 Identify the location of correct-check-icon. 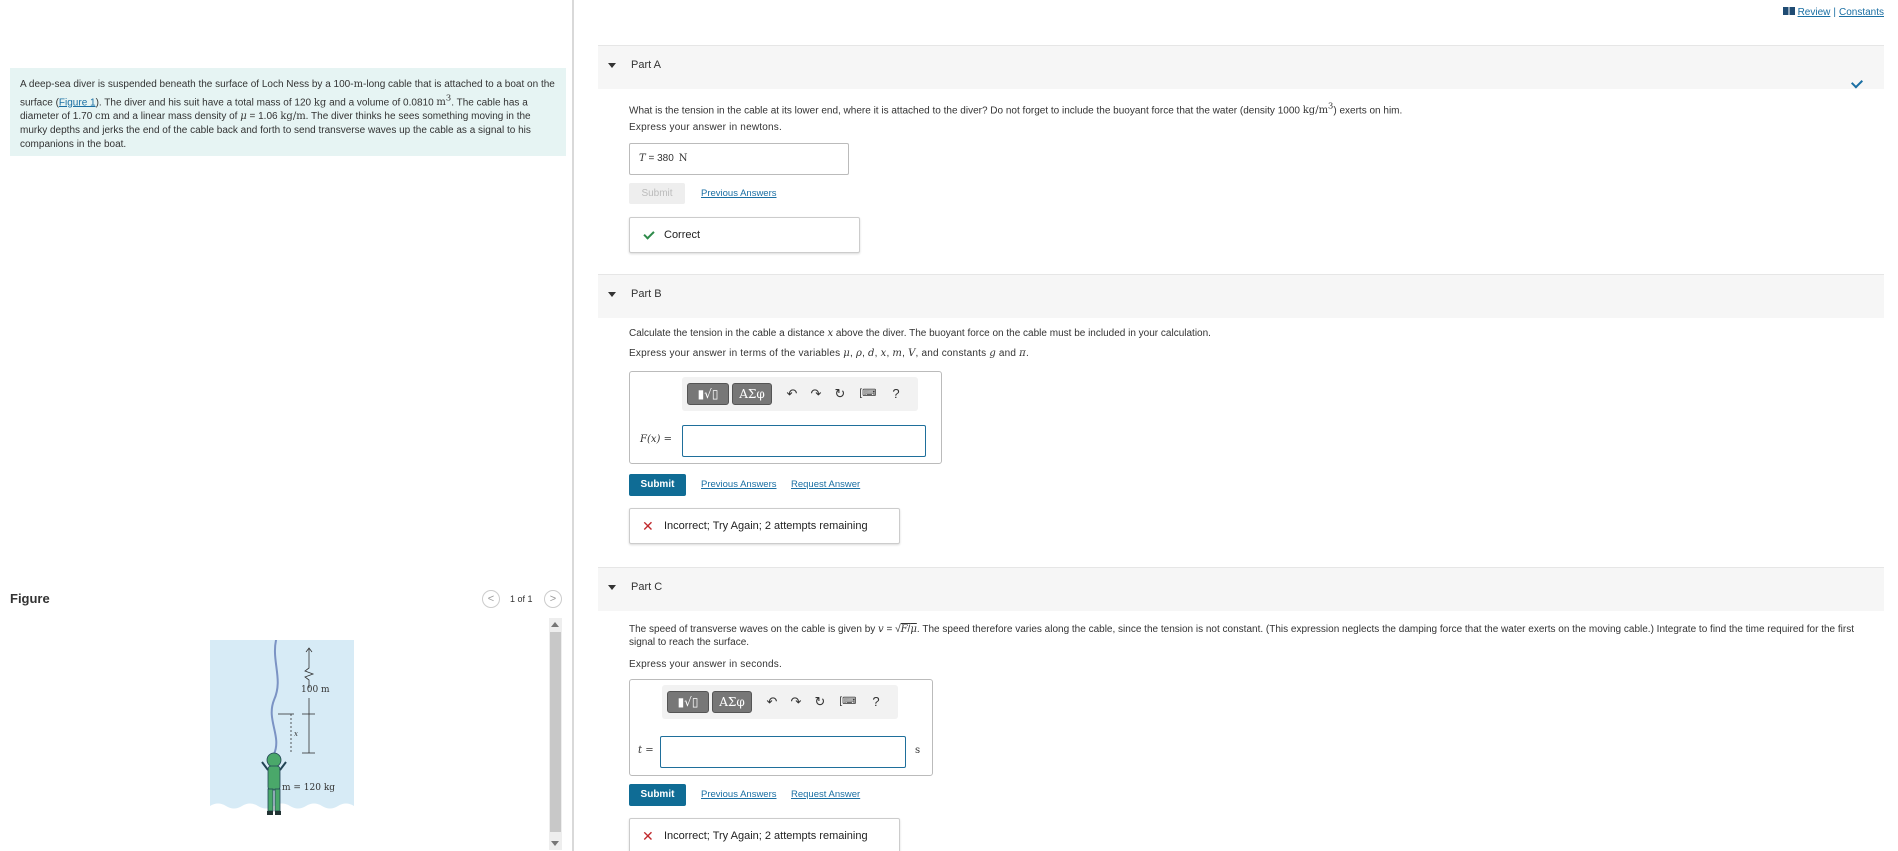
(649, 234).